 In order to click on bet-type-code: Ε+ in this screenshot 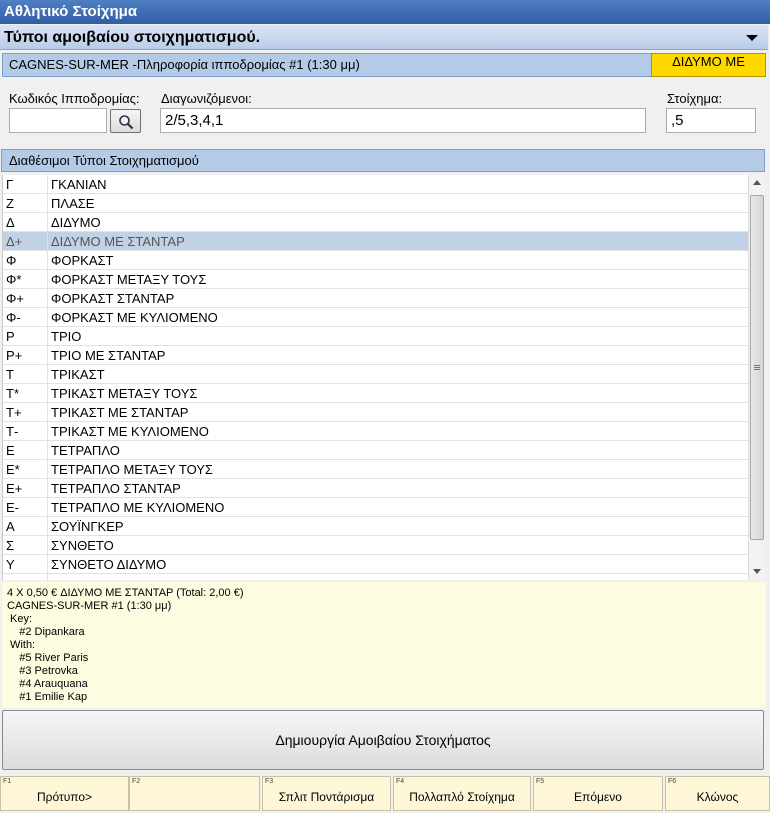, I will do `click(14, 488)`.